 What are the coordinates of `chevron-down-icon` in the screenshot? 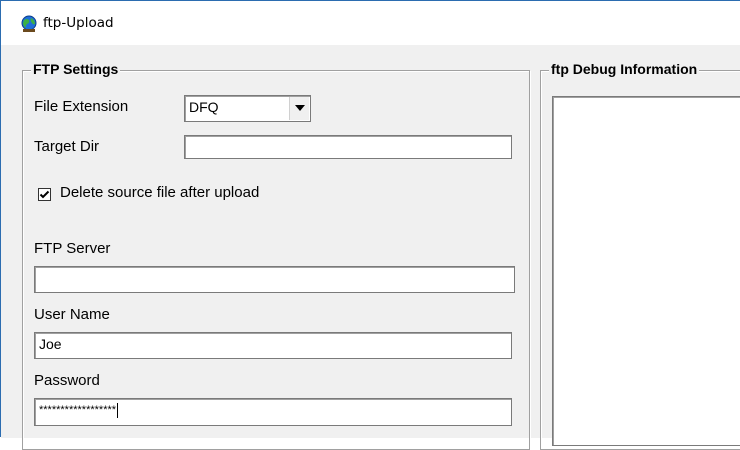 It's located at (300, 108).